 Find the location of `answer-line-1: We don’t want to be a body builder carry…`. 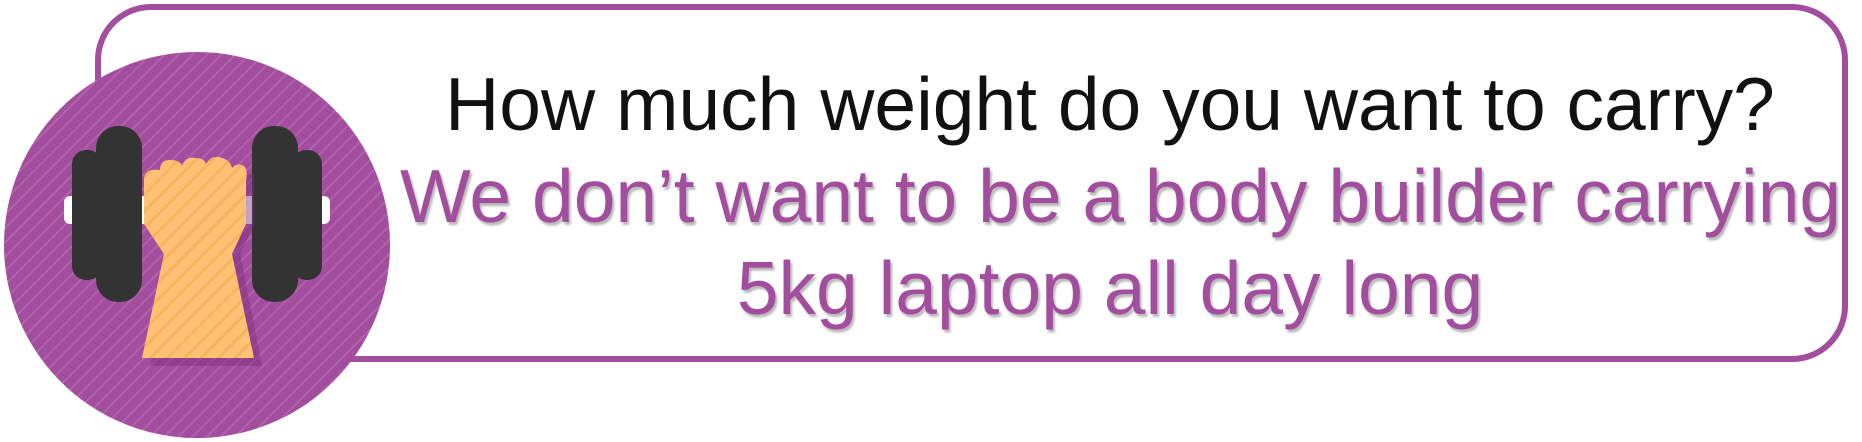

answer-line-1: We don’t want to be a body builder carry… is located at coordinates (1121, 196).